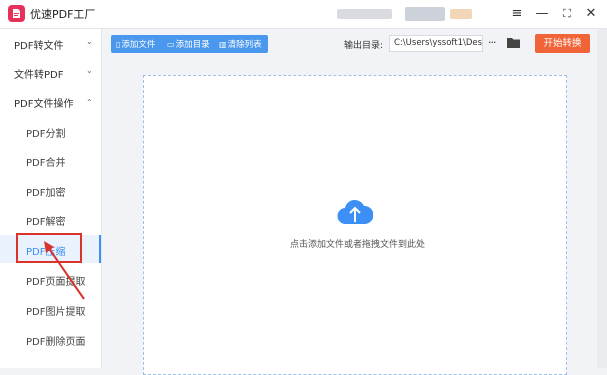 Image resolution: width=607 pixels, height=375 pixels. What do you see at coordinates (436, 43) in the screenshot?
I see `output-path-field: C:\Users\yssoft1\Deskt` at bounding box center [436, 43].